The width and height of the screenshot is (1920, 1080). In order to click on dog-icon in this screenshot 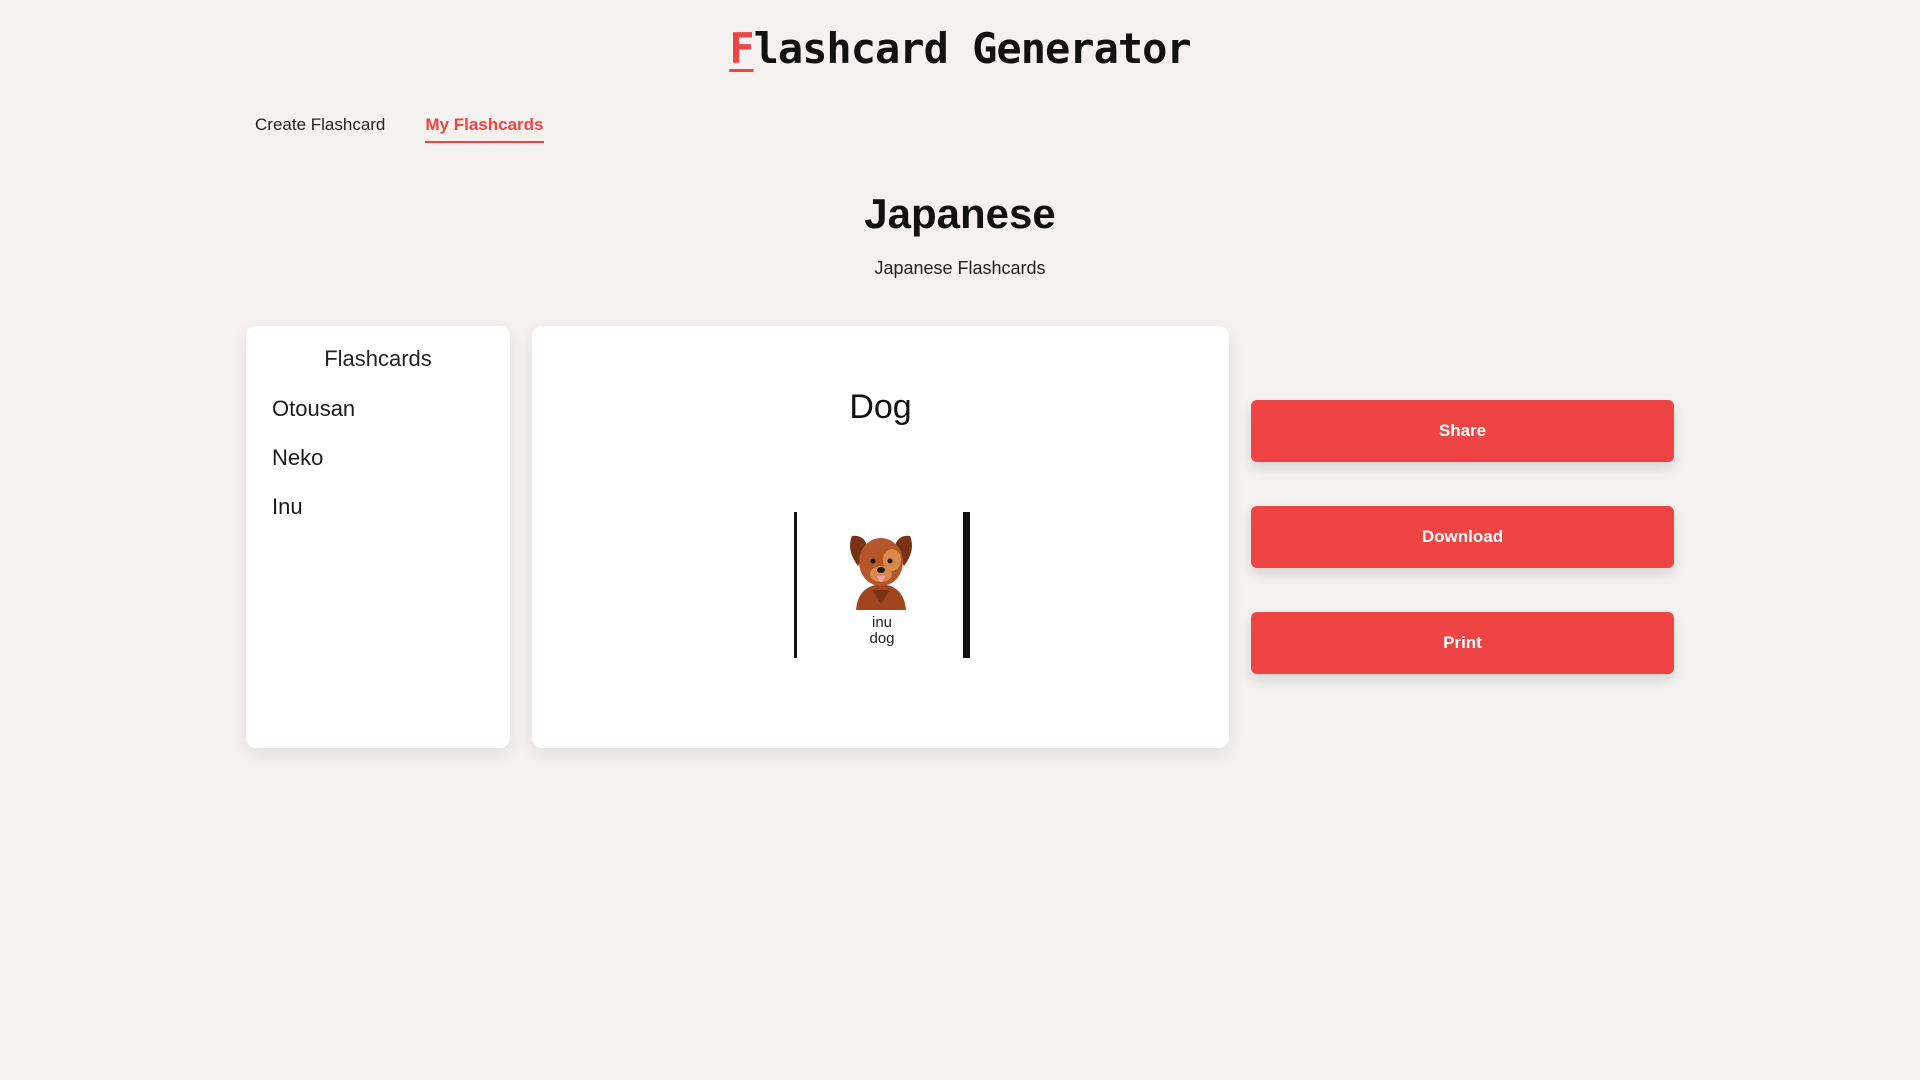, I will do `click(881, 572)`.